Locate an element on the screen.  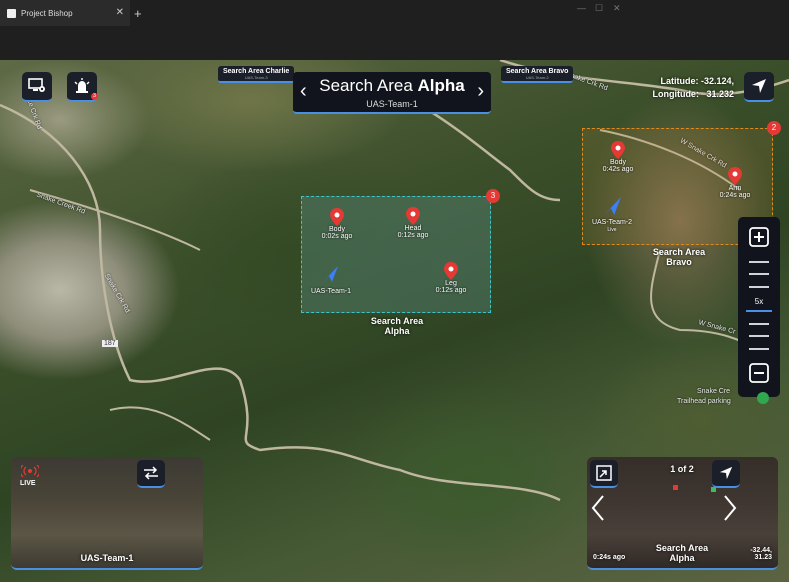
area-label-bravo: Search Area Bravo is located at coordinates (679, 257).